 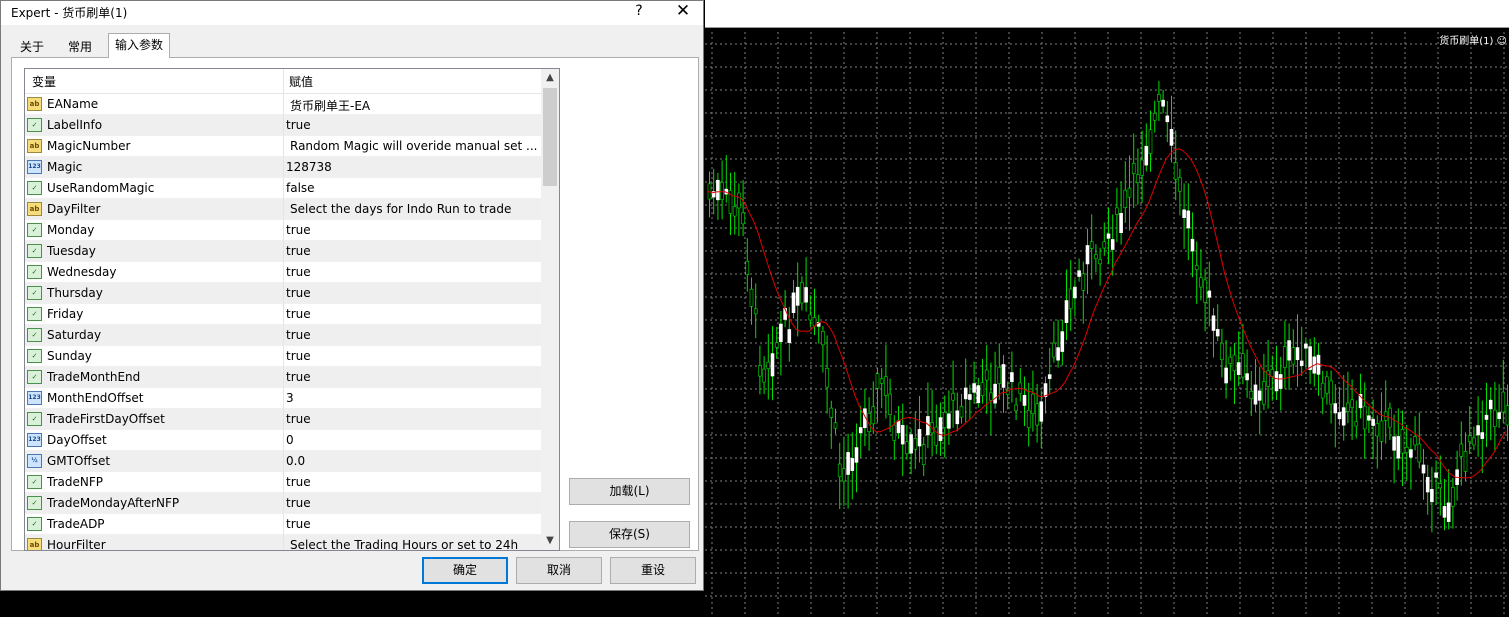 What do you see at coordinates (629, 534) in the screenshot?
I see `save-button: 保存(S)` at bounding box center [629, 534].